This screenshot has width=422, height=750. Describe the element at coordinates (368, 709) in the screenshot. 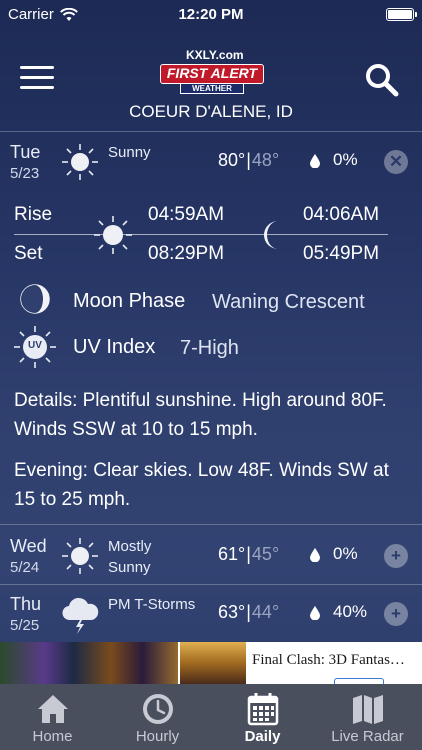

I see `map-icon` at that location.